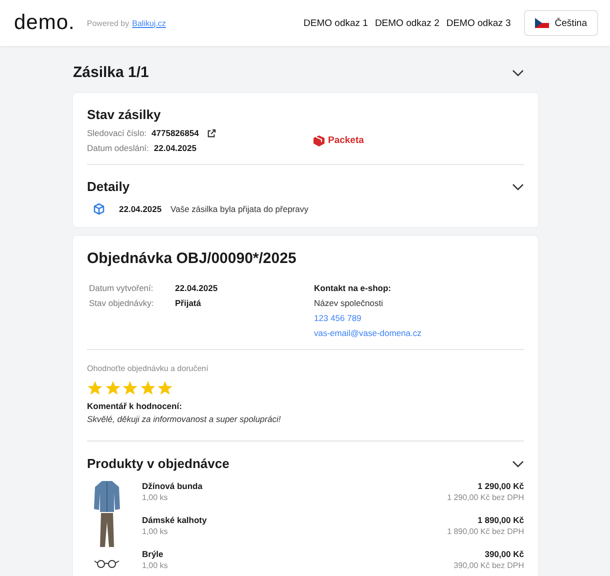  I want to click on tracking-number: 4775826854, so click(175, 133).